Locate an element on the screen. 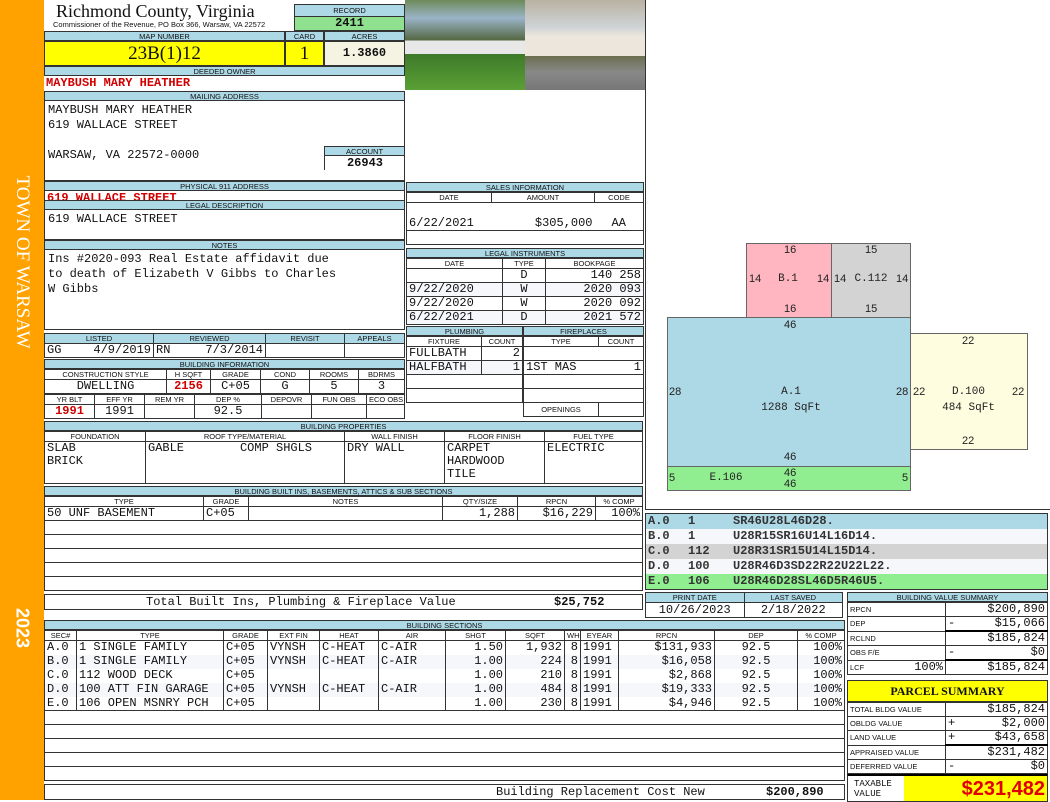  deferred-value: $0 is located at coordinates (1037, 766).